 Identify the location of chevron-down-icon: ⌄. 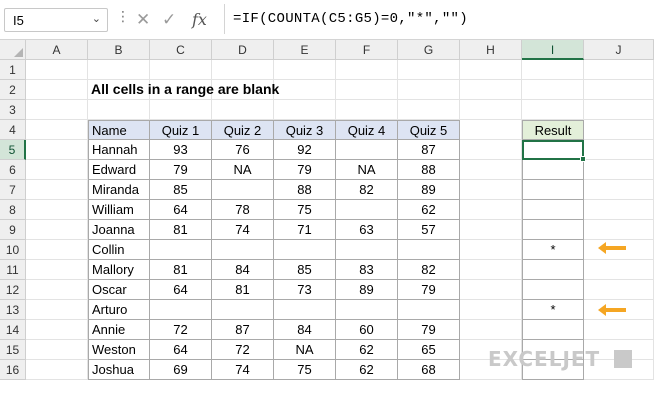
(96, 18).